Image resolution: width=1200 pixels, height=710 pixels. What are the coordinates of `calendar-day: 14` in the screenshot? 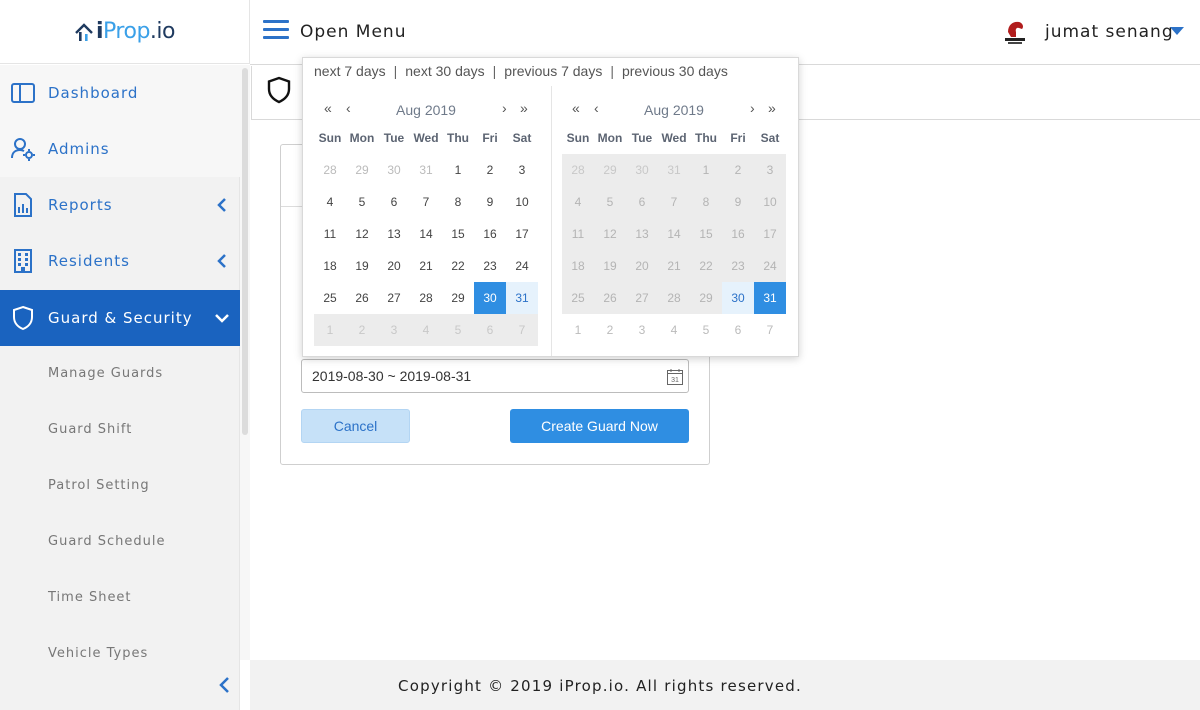 It's located at (426, 234).